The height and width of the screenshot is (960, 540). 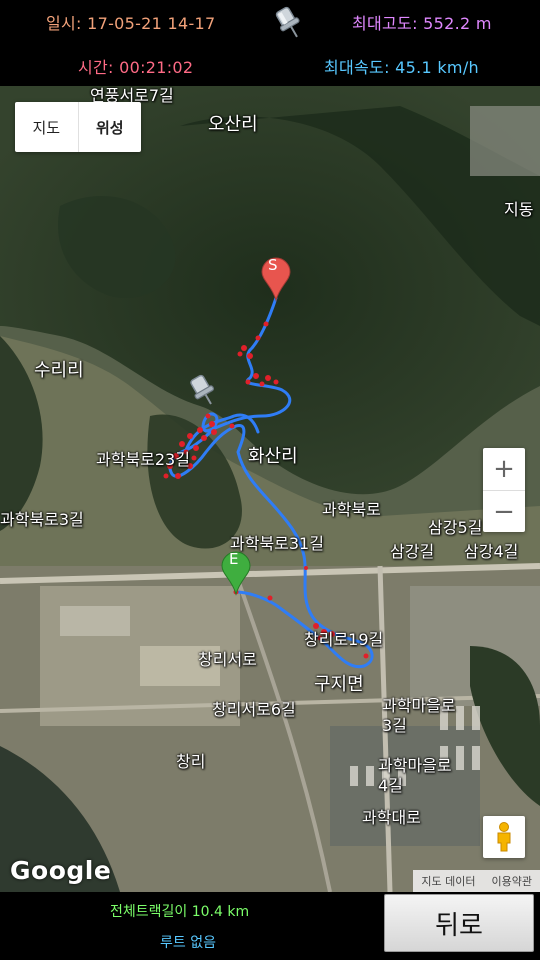 I want to click on map-type-map-button: 지도, so click(x=46, y=127).